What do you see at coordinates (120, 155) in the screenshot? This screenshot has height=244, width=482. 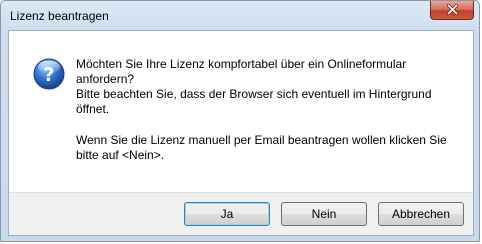 I see `message-line: bitte auf <Nein>.` at bounding box center [120, 155].